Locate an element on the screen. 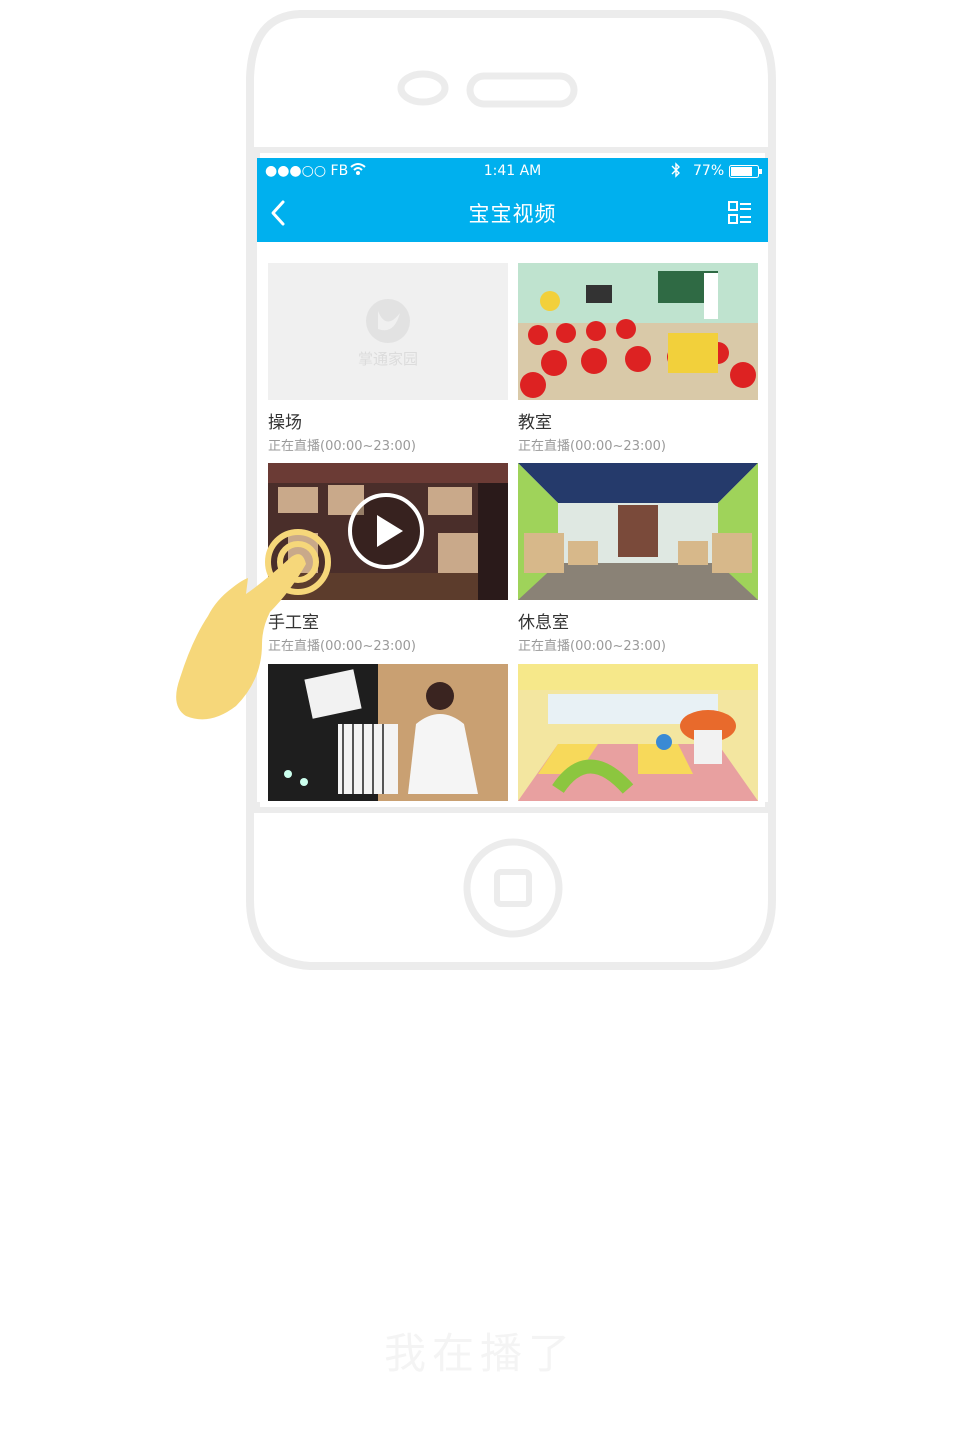  status-bar: ●●●○○ FB 1:41 AM 77% is located at coordinates (512, 171).